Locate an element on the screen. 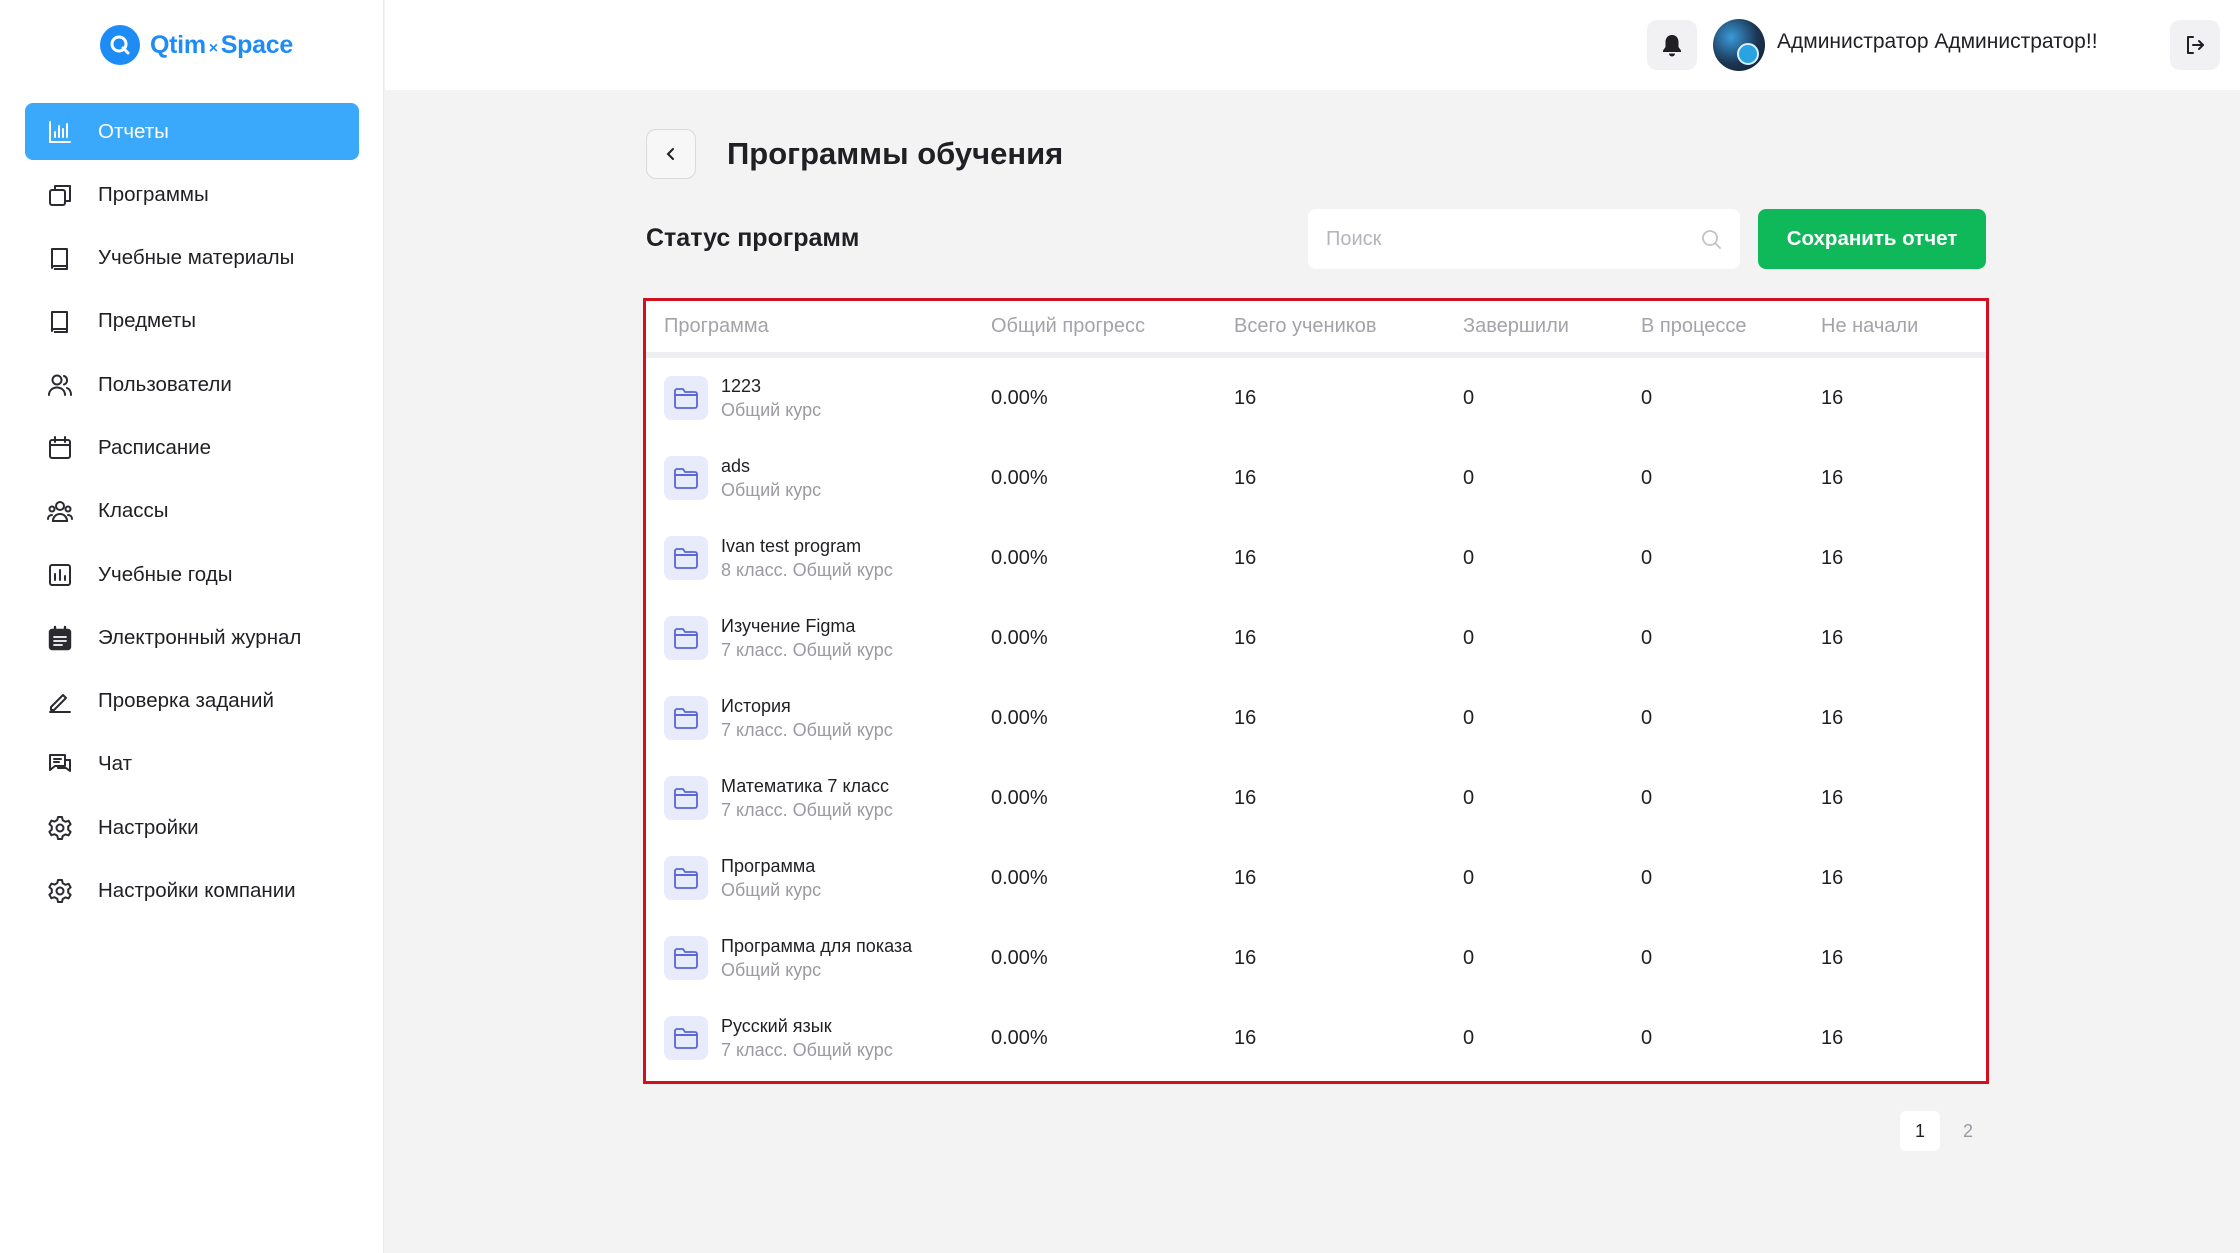 Image resolution: width=2240 pixels, height=1253 pixels. program-name: История is located at coordinates (807, 706).